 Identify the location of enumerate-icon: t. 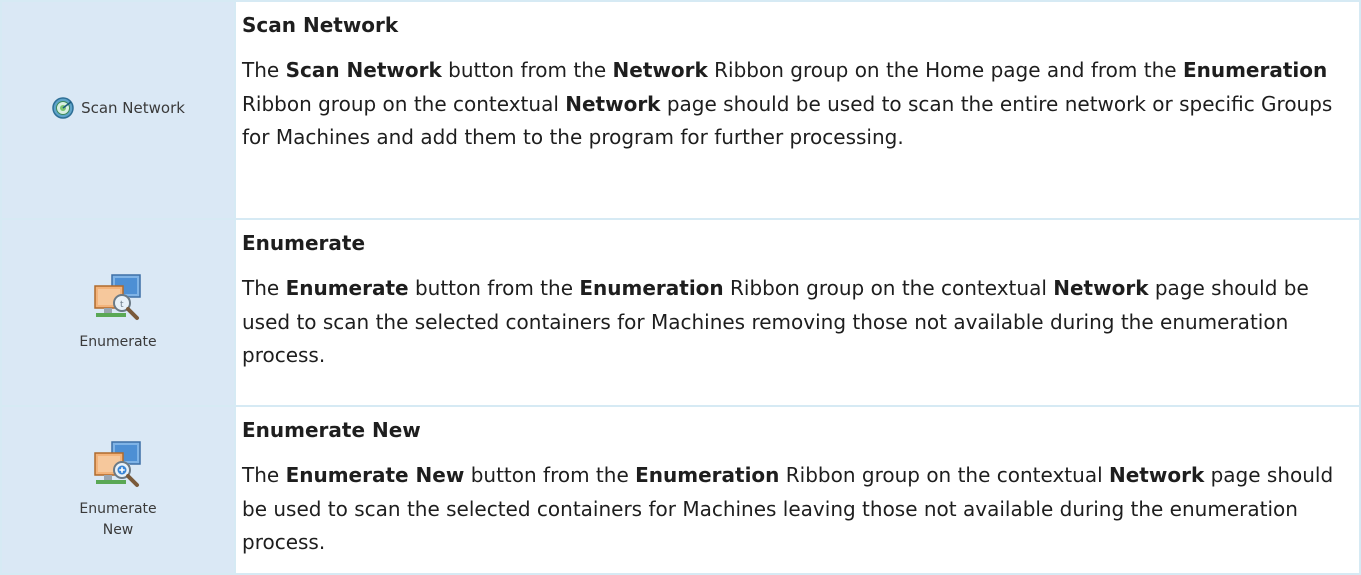
(117, 297).